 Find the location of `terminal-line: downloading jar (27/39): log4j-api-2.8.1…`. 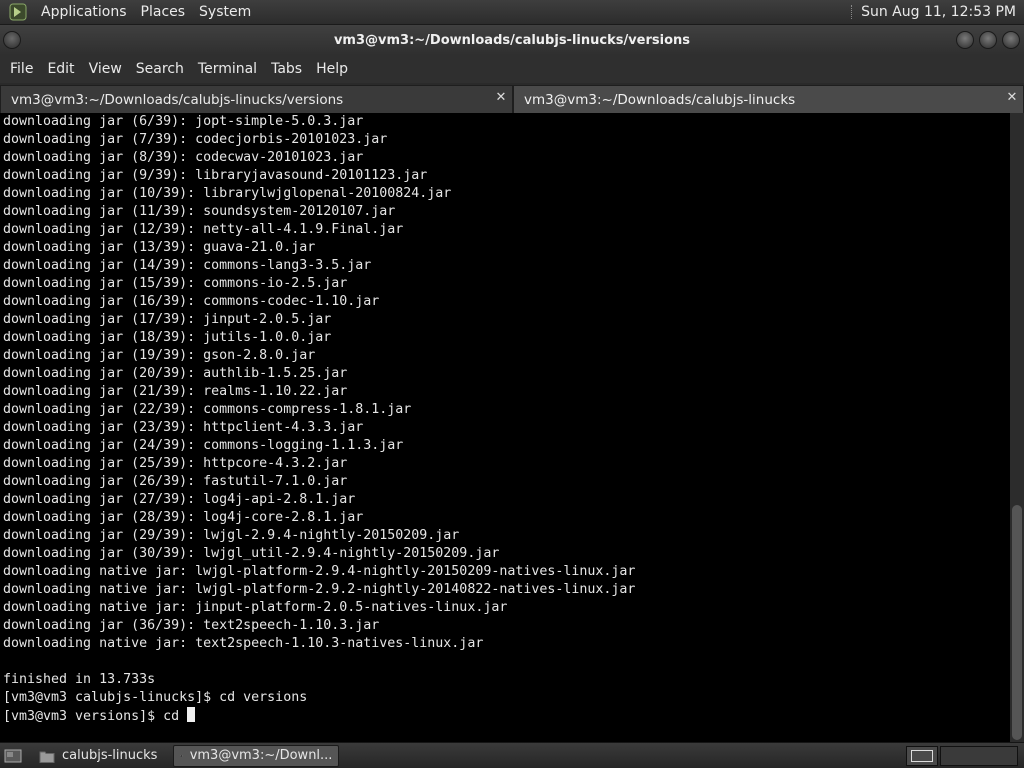

terminal-line: downloading jar (27/39): log4j-api-2.8.1… is located at coordinates (179, 499).